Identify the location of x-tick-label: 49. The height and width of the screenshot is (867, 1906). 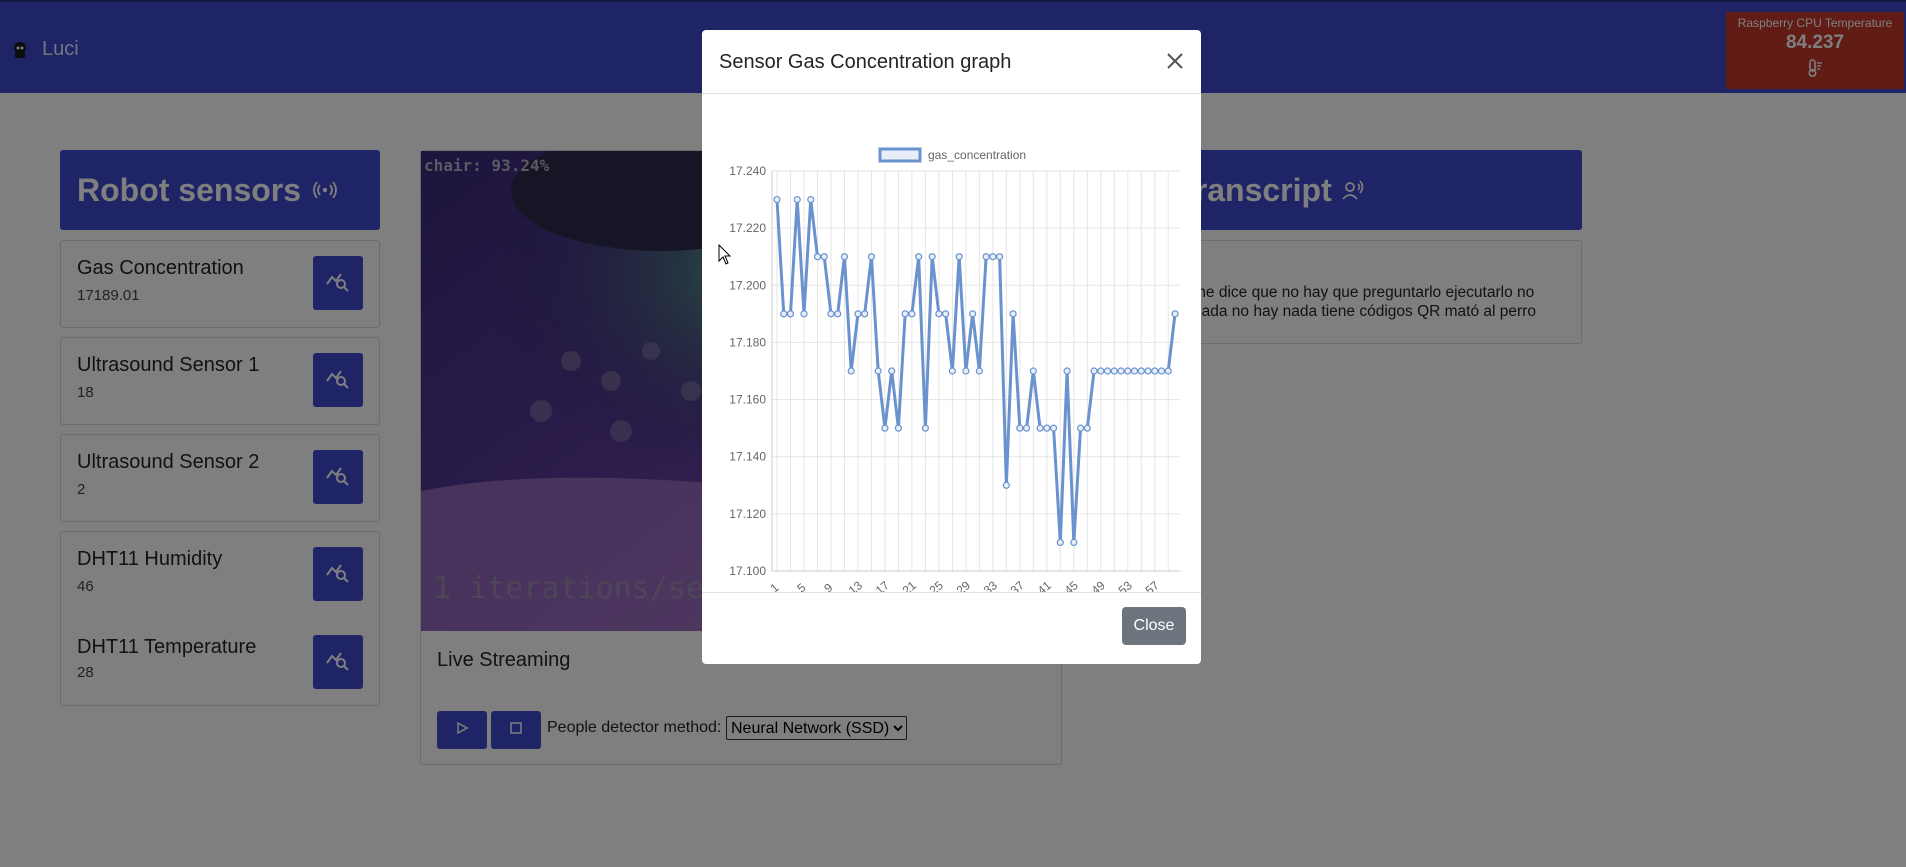
(1098, 585).